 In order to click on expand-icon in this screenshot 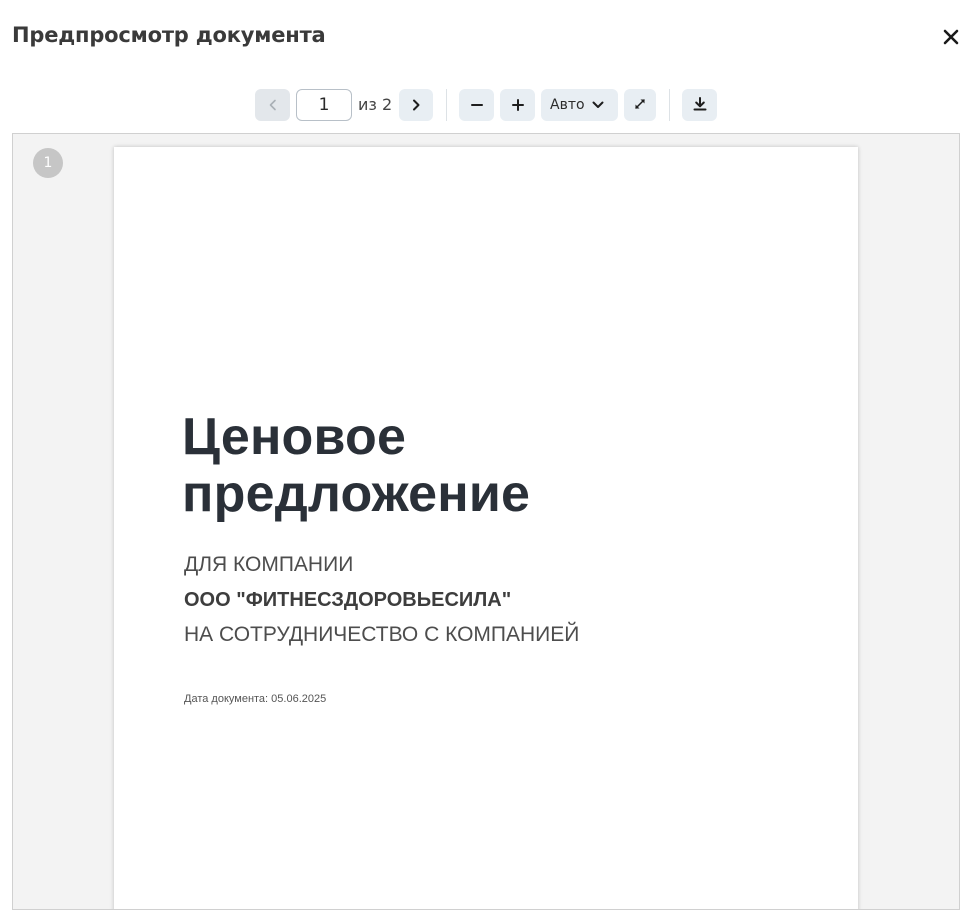, I will do `click(640, 105)`.